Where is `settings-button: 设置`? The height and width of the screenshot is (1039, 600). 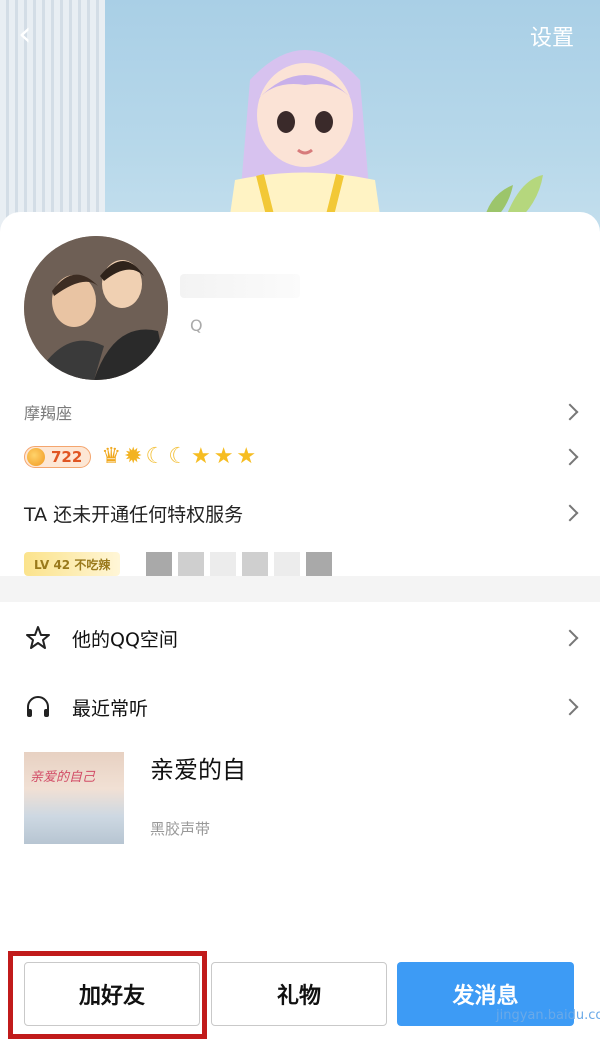 settings-button: 设置 is located at coordinates (552, 36).